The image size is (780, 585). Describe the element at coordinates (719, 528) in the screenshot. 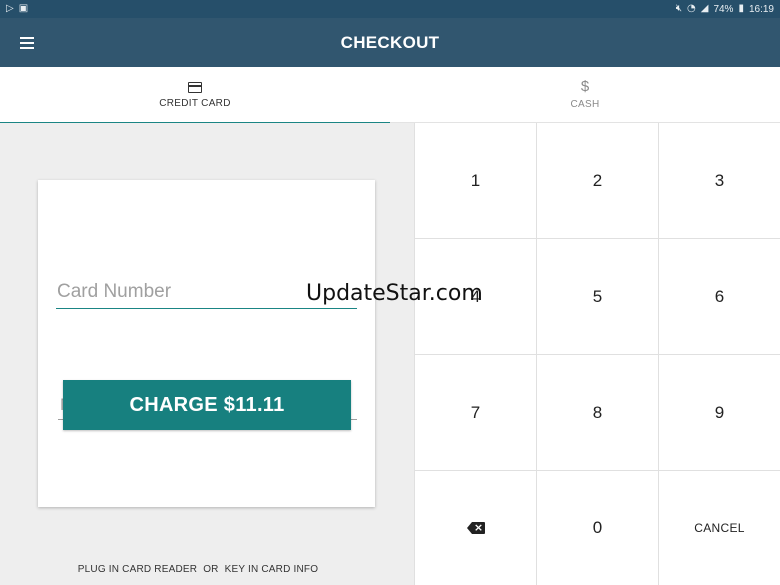

I see `cancel-key: CANCEL` at that location.